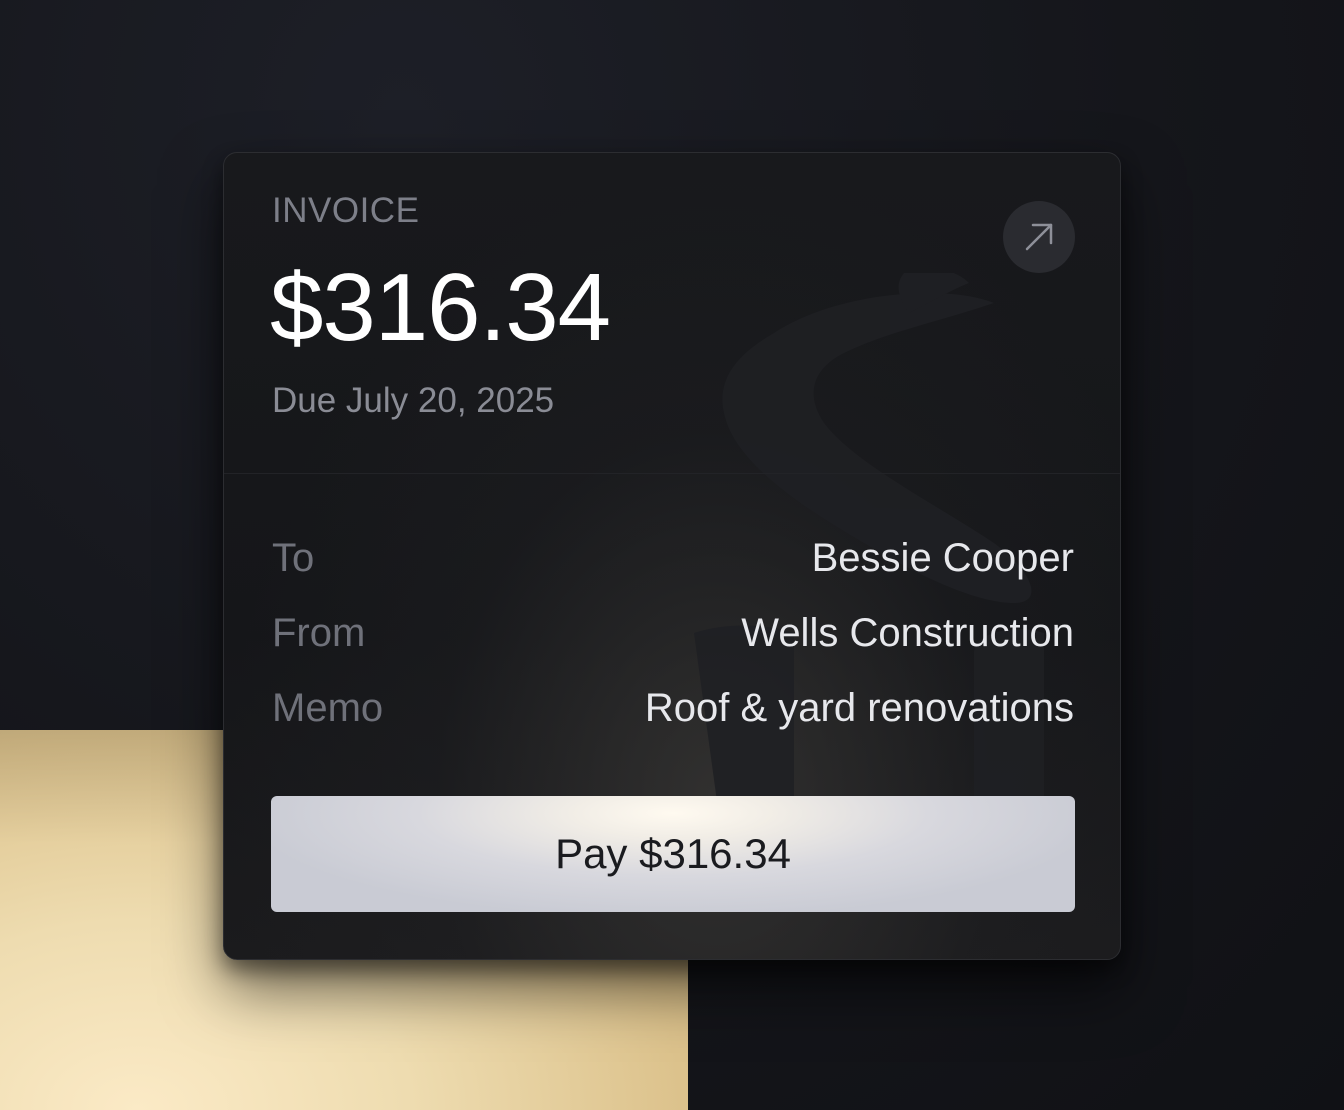  What do you see at coordinates (859, 707) in the screenshot?
I see `memo-value: Roof & yard renovations` at bounding box center [859, 707].